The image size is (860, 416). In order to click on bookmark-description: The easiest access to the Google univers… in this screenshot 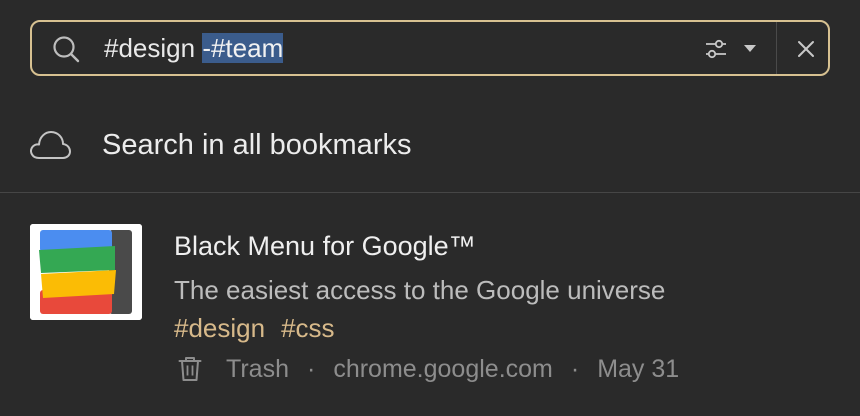, I will do `click(420, 290)`.